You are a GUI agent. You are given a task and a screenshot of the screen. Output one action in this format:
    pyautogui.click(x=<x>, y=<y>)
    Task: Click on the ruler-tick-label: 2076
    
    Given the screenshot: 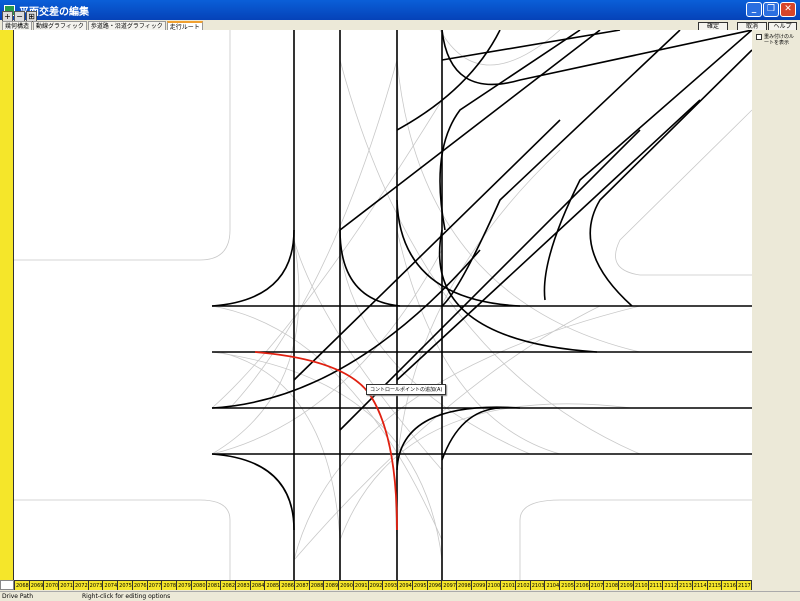 What is the action you would take?
    pyautogui.click(x=139, y=585)
    